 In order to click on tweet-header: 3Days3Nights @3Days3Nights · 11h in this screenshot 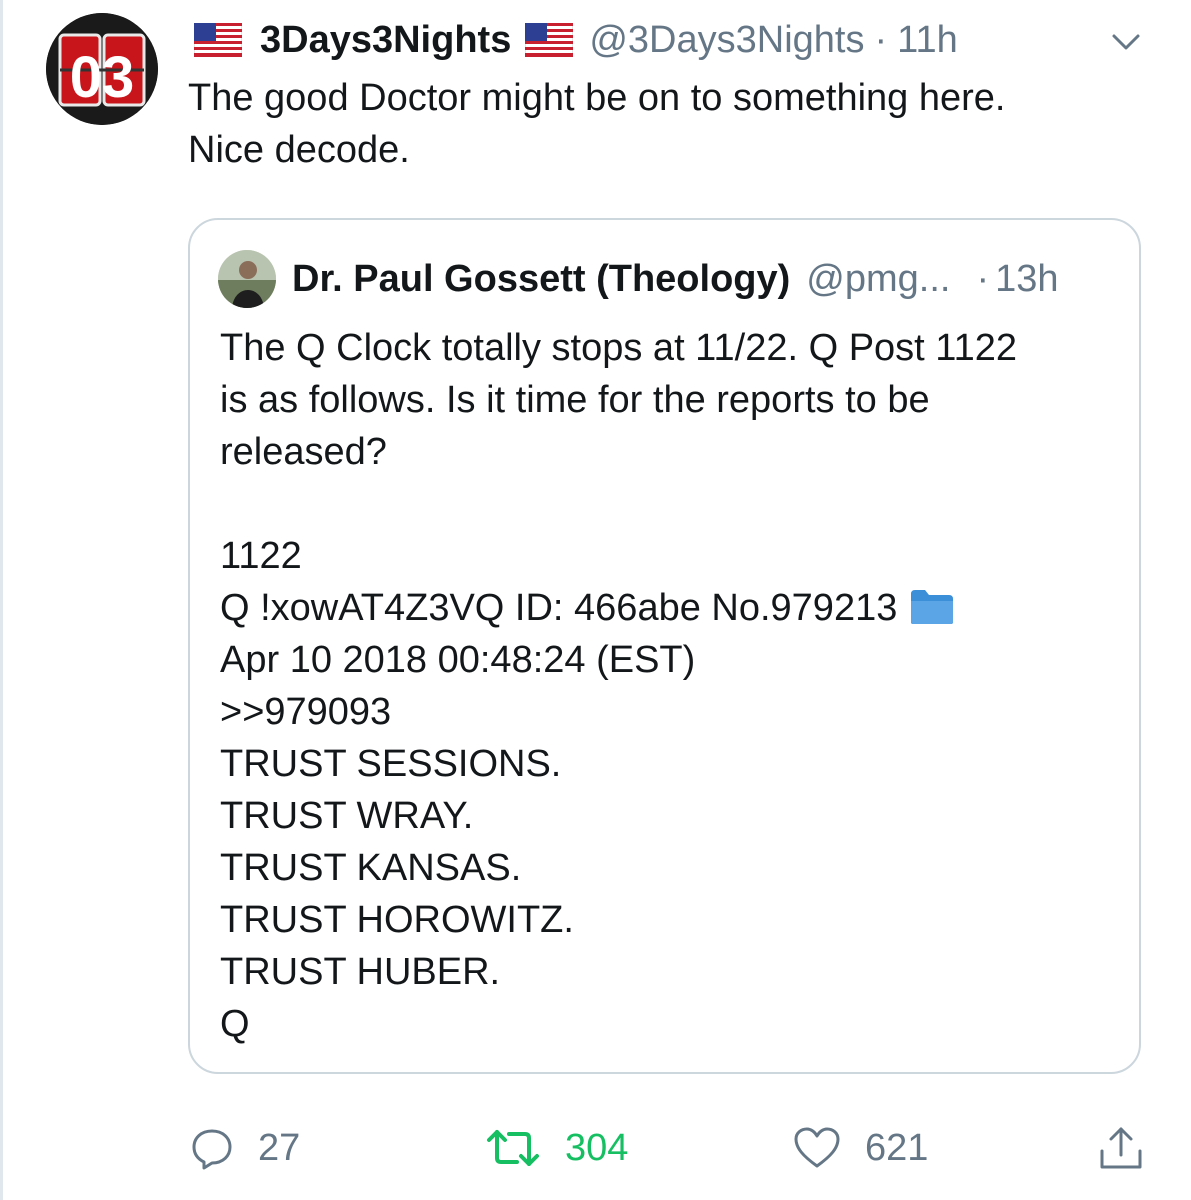, I will do `click(573, 40)`.